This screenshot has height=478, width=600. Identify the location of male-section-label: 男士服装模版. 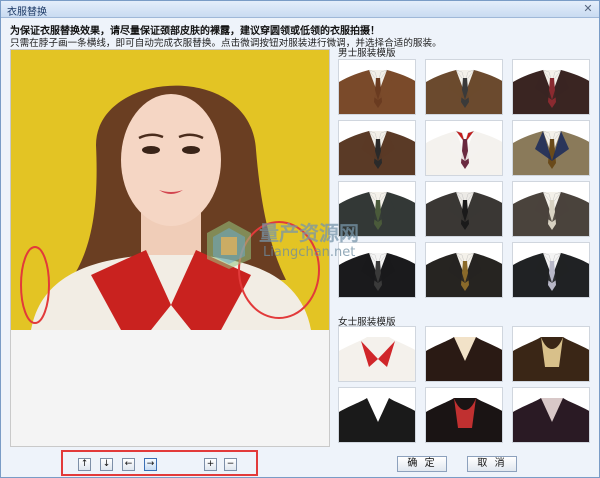
(367, 53).